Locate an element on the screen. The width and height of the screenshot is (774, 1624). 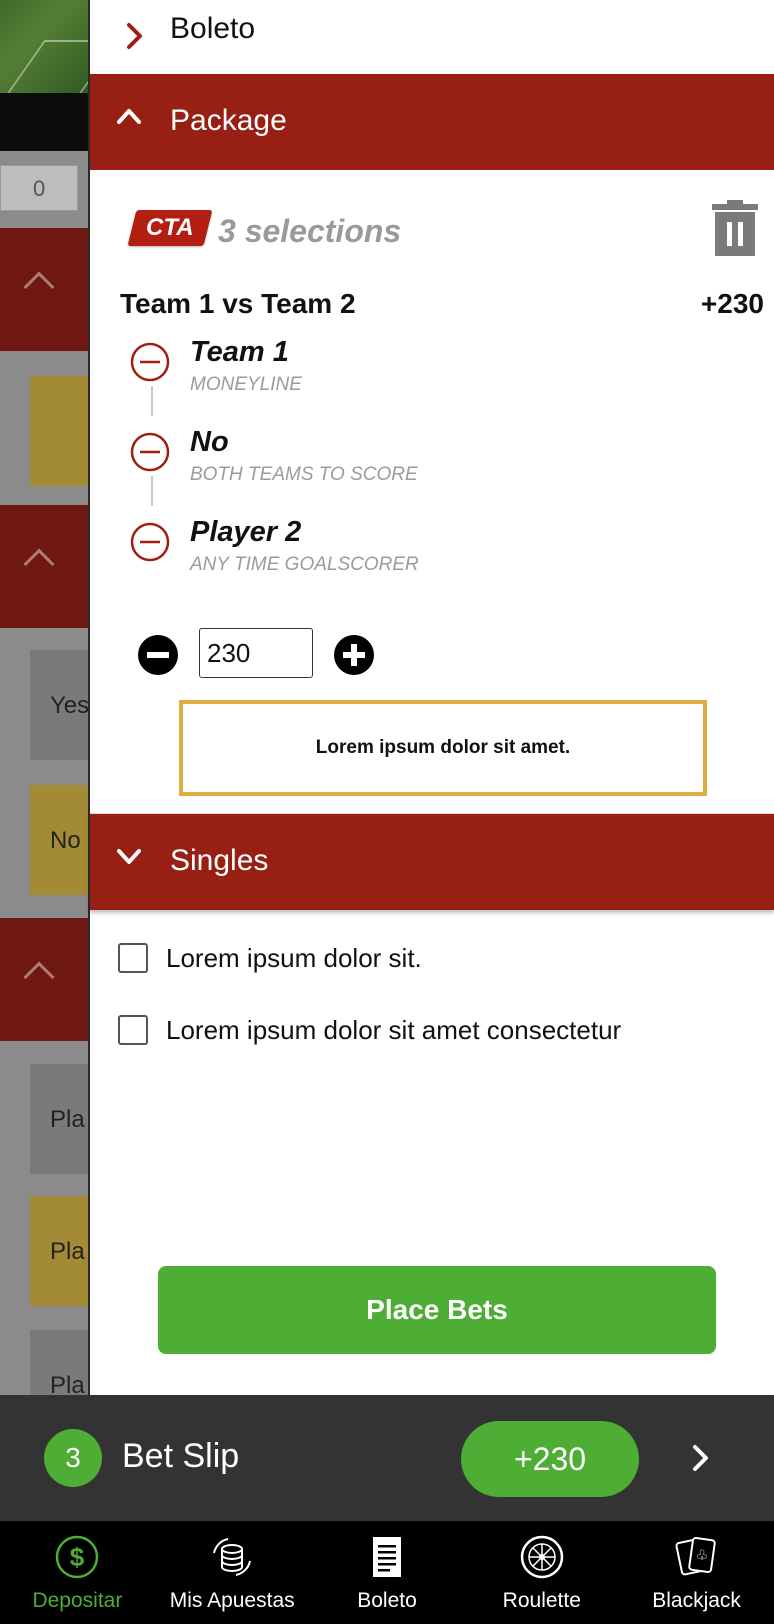
dollar-coin-icon: $ is located at coordinates (77, 1557).